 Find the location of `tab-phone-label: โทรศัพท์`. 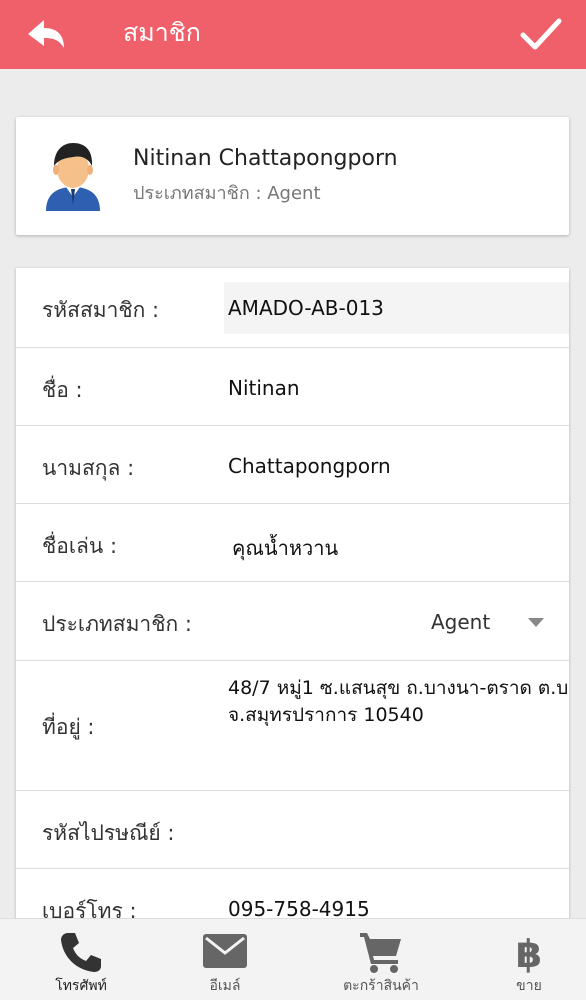

tab-phone-label: โทรศัพท์ is located at coordinates (81, 986).